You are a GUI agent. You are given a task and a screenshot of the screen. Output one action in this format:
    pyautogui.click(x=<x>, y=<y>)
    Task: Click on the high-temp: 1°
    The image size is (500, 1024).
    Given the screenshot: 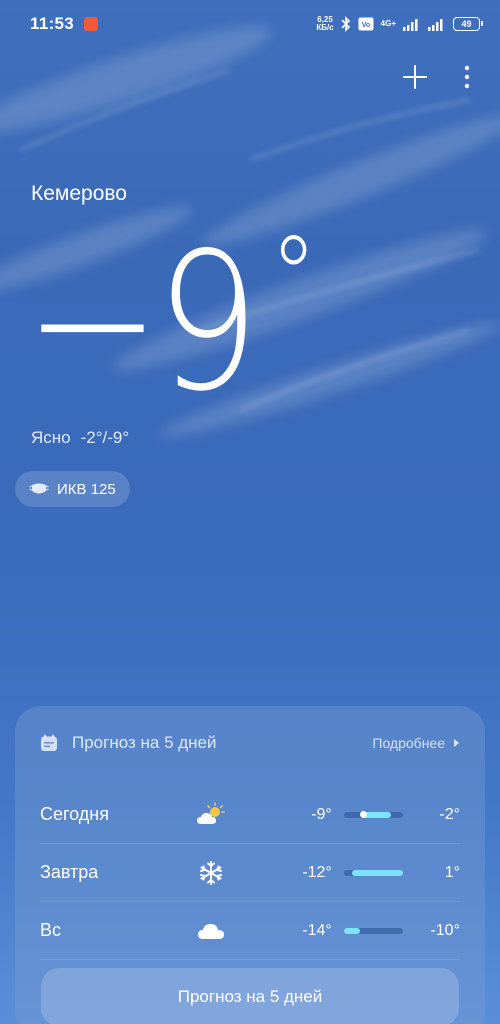 What is the action you would take?
    pyautogui.click(x=452, y=872)
    